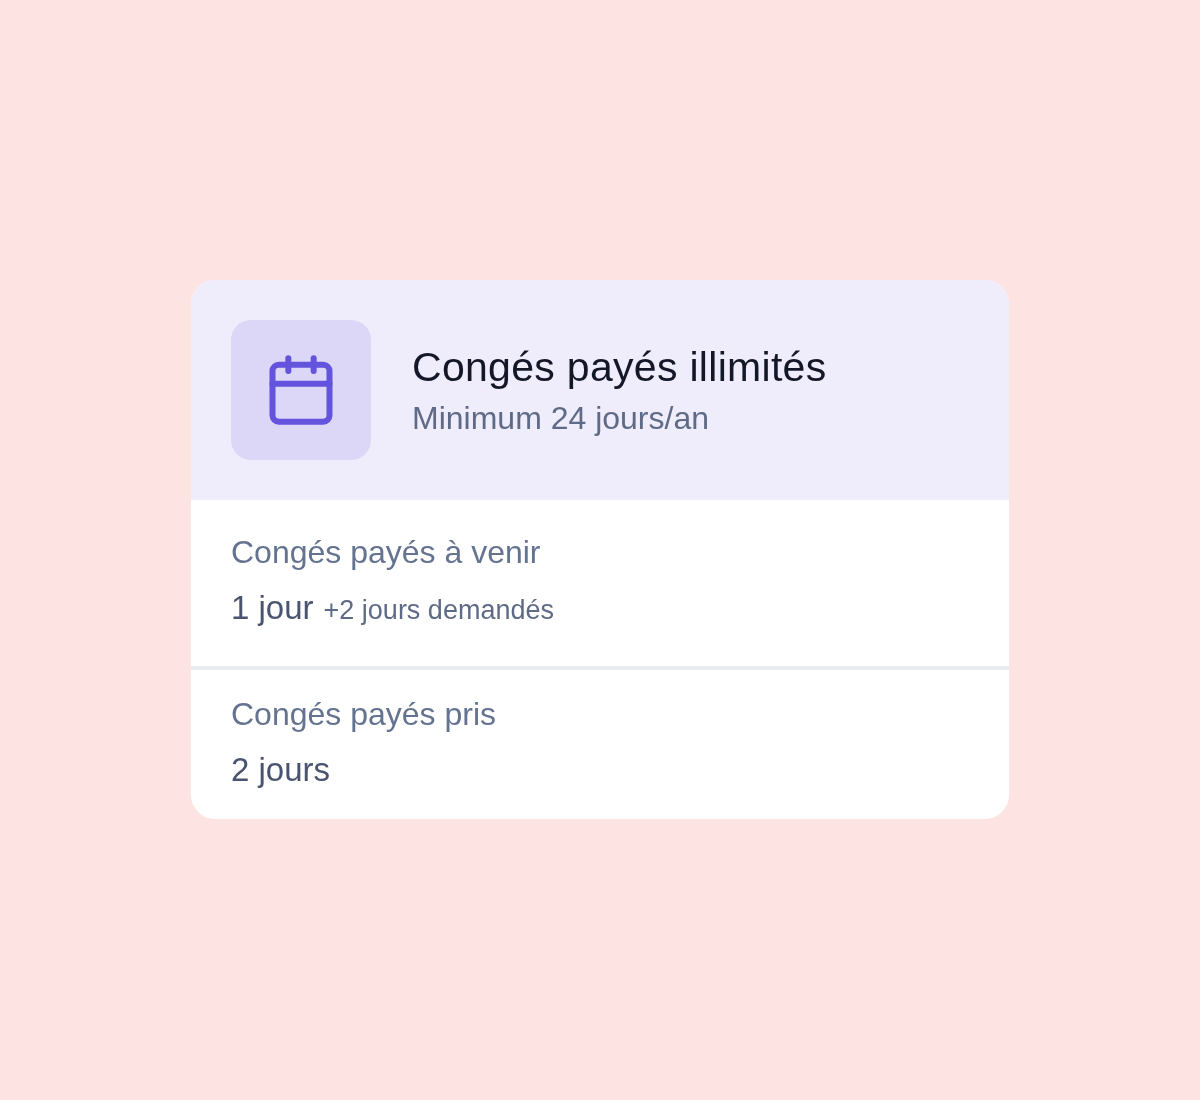  I want to click on card-title: Congés payés illimités, so click(619, 367).